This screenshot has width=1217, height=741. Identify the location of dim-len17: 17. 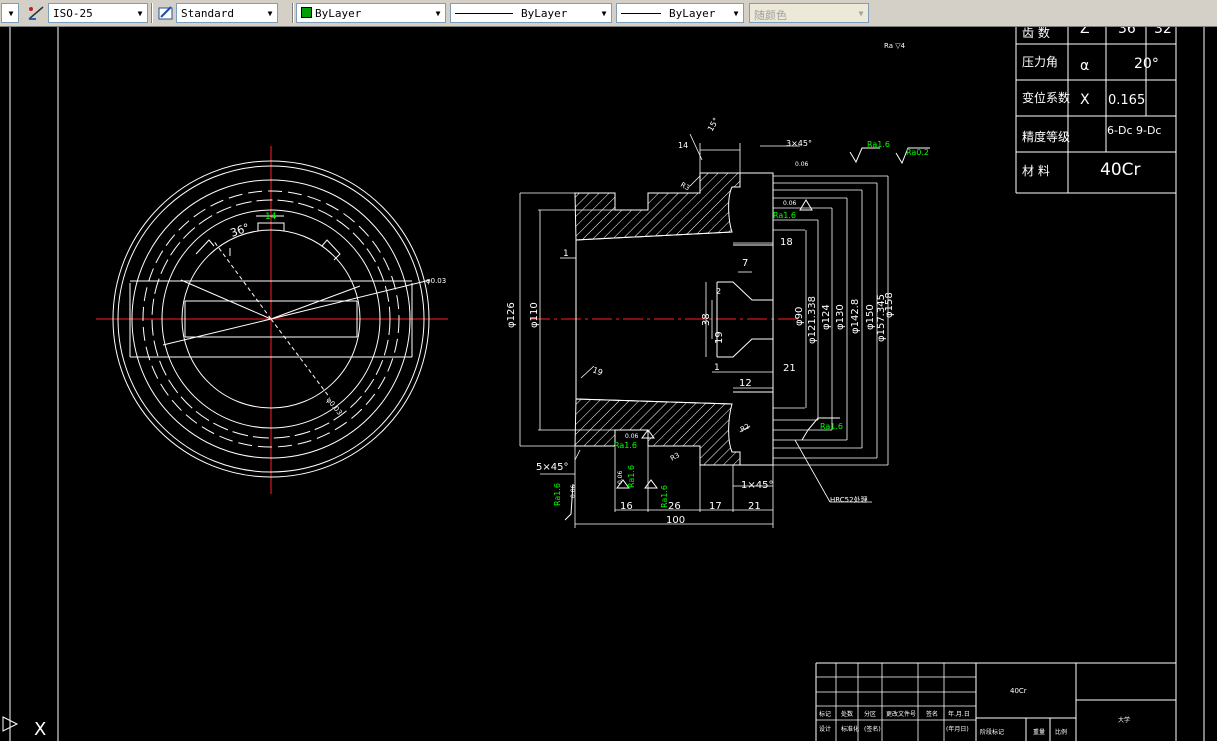
(715, 506).